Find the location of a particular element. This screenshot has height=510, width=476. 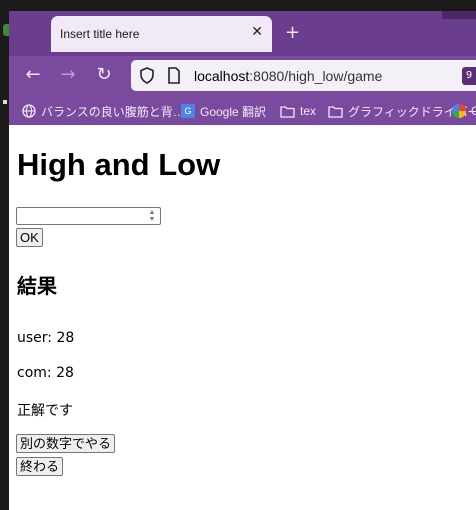

google-translate-icon: G is located at coordinates (188, 111).